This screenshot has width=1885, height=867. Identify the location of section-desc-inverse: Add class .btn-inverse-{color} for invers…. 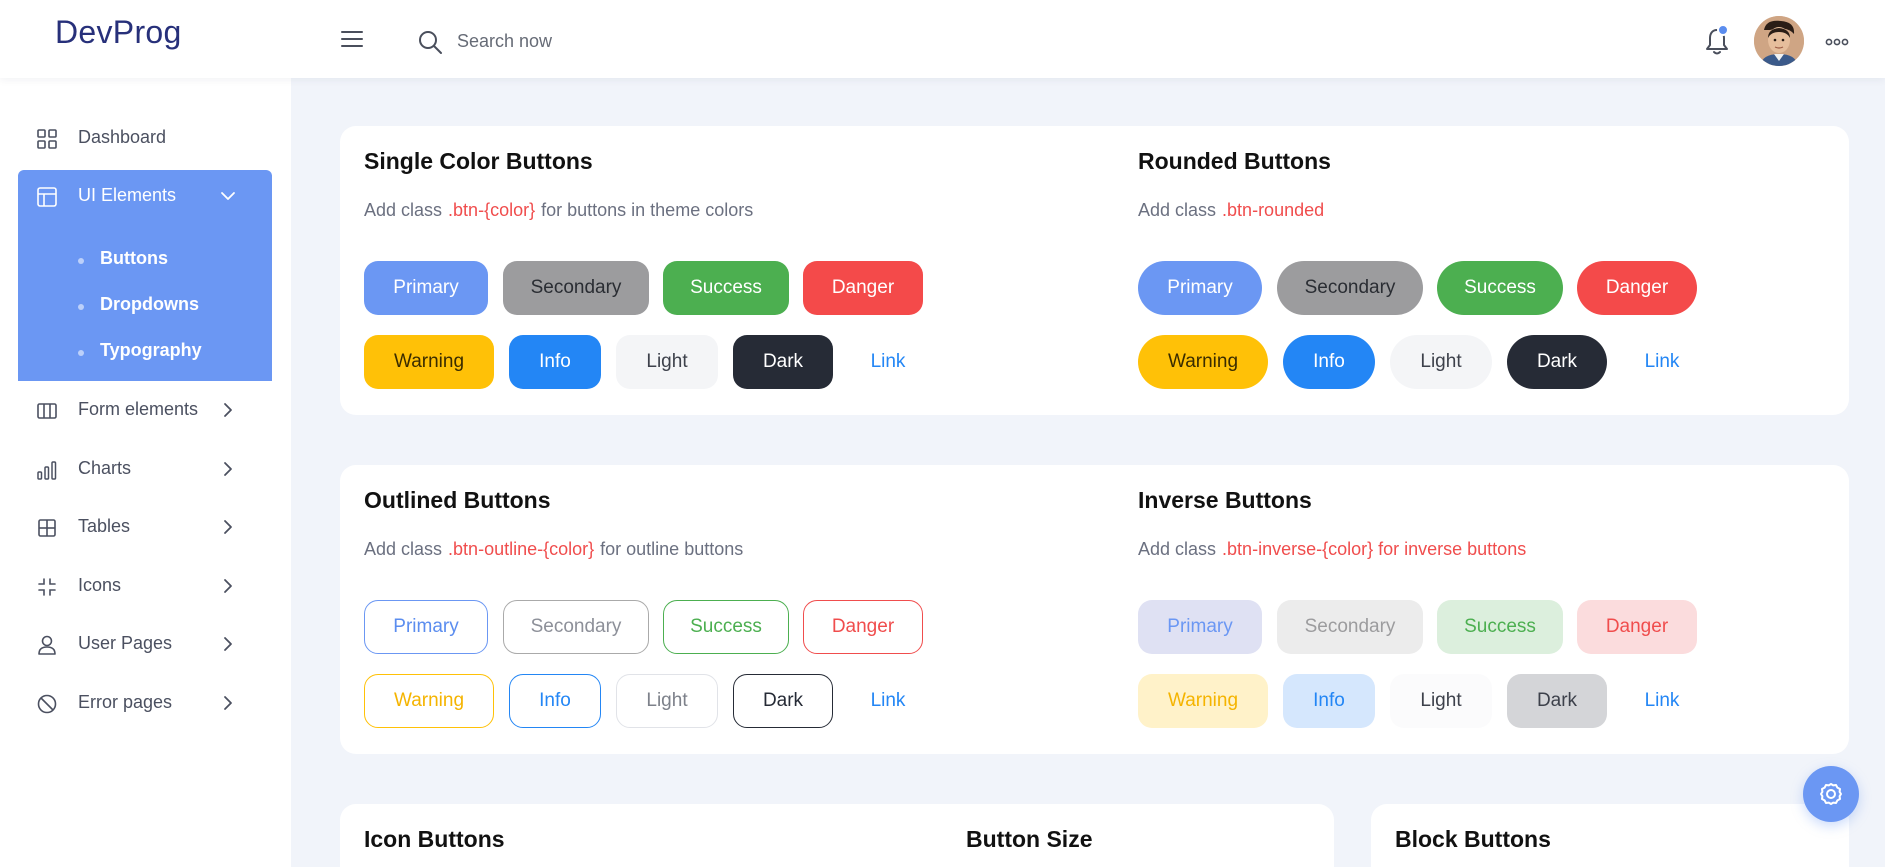
(1335, 549).